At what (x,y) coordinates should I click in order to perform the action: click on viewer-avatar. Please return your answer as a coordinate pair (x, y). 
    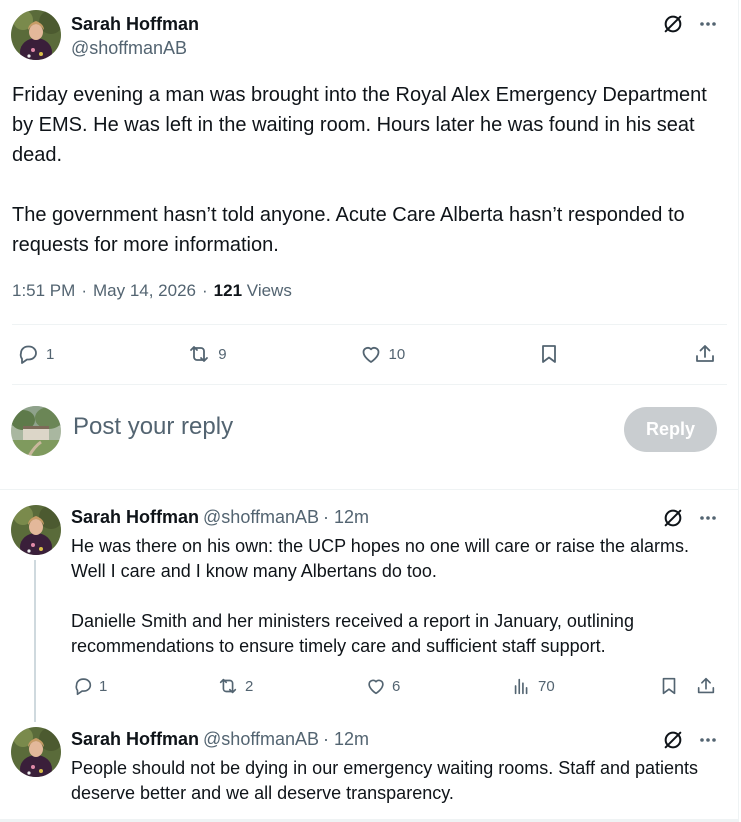
    Looking at the image, I should click on (36, 431).